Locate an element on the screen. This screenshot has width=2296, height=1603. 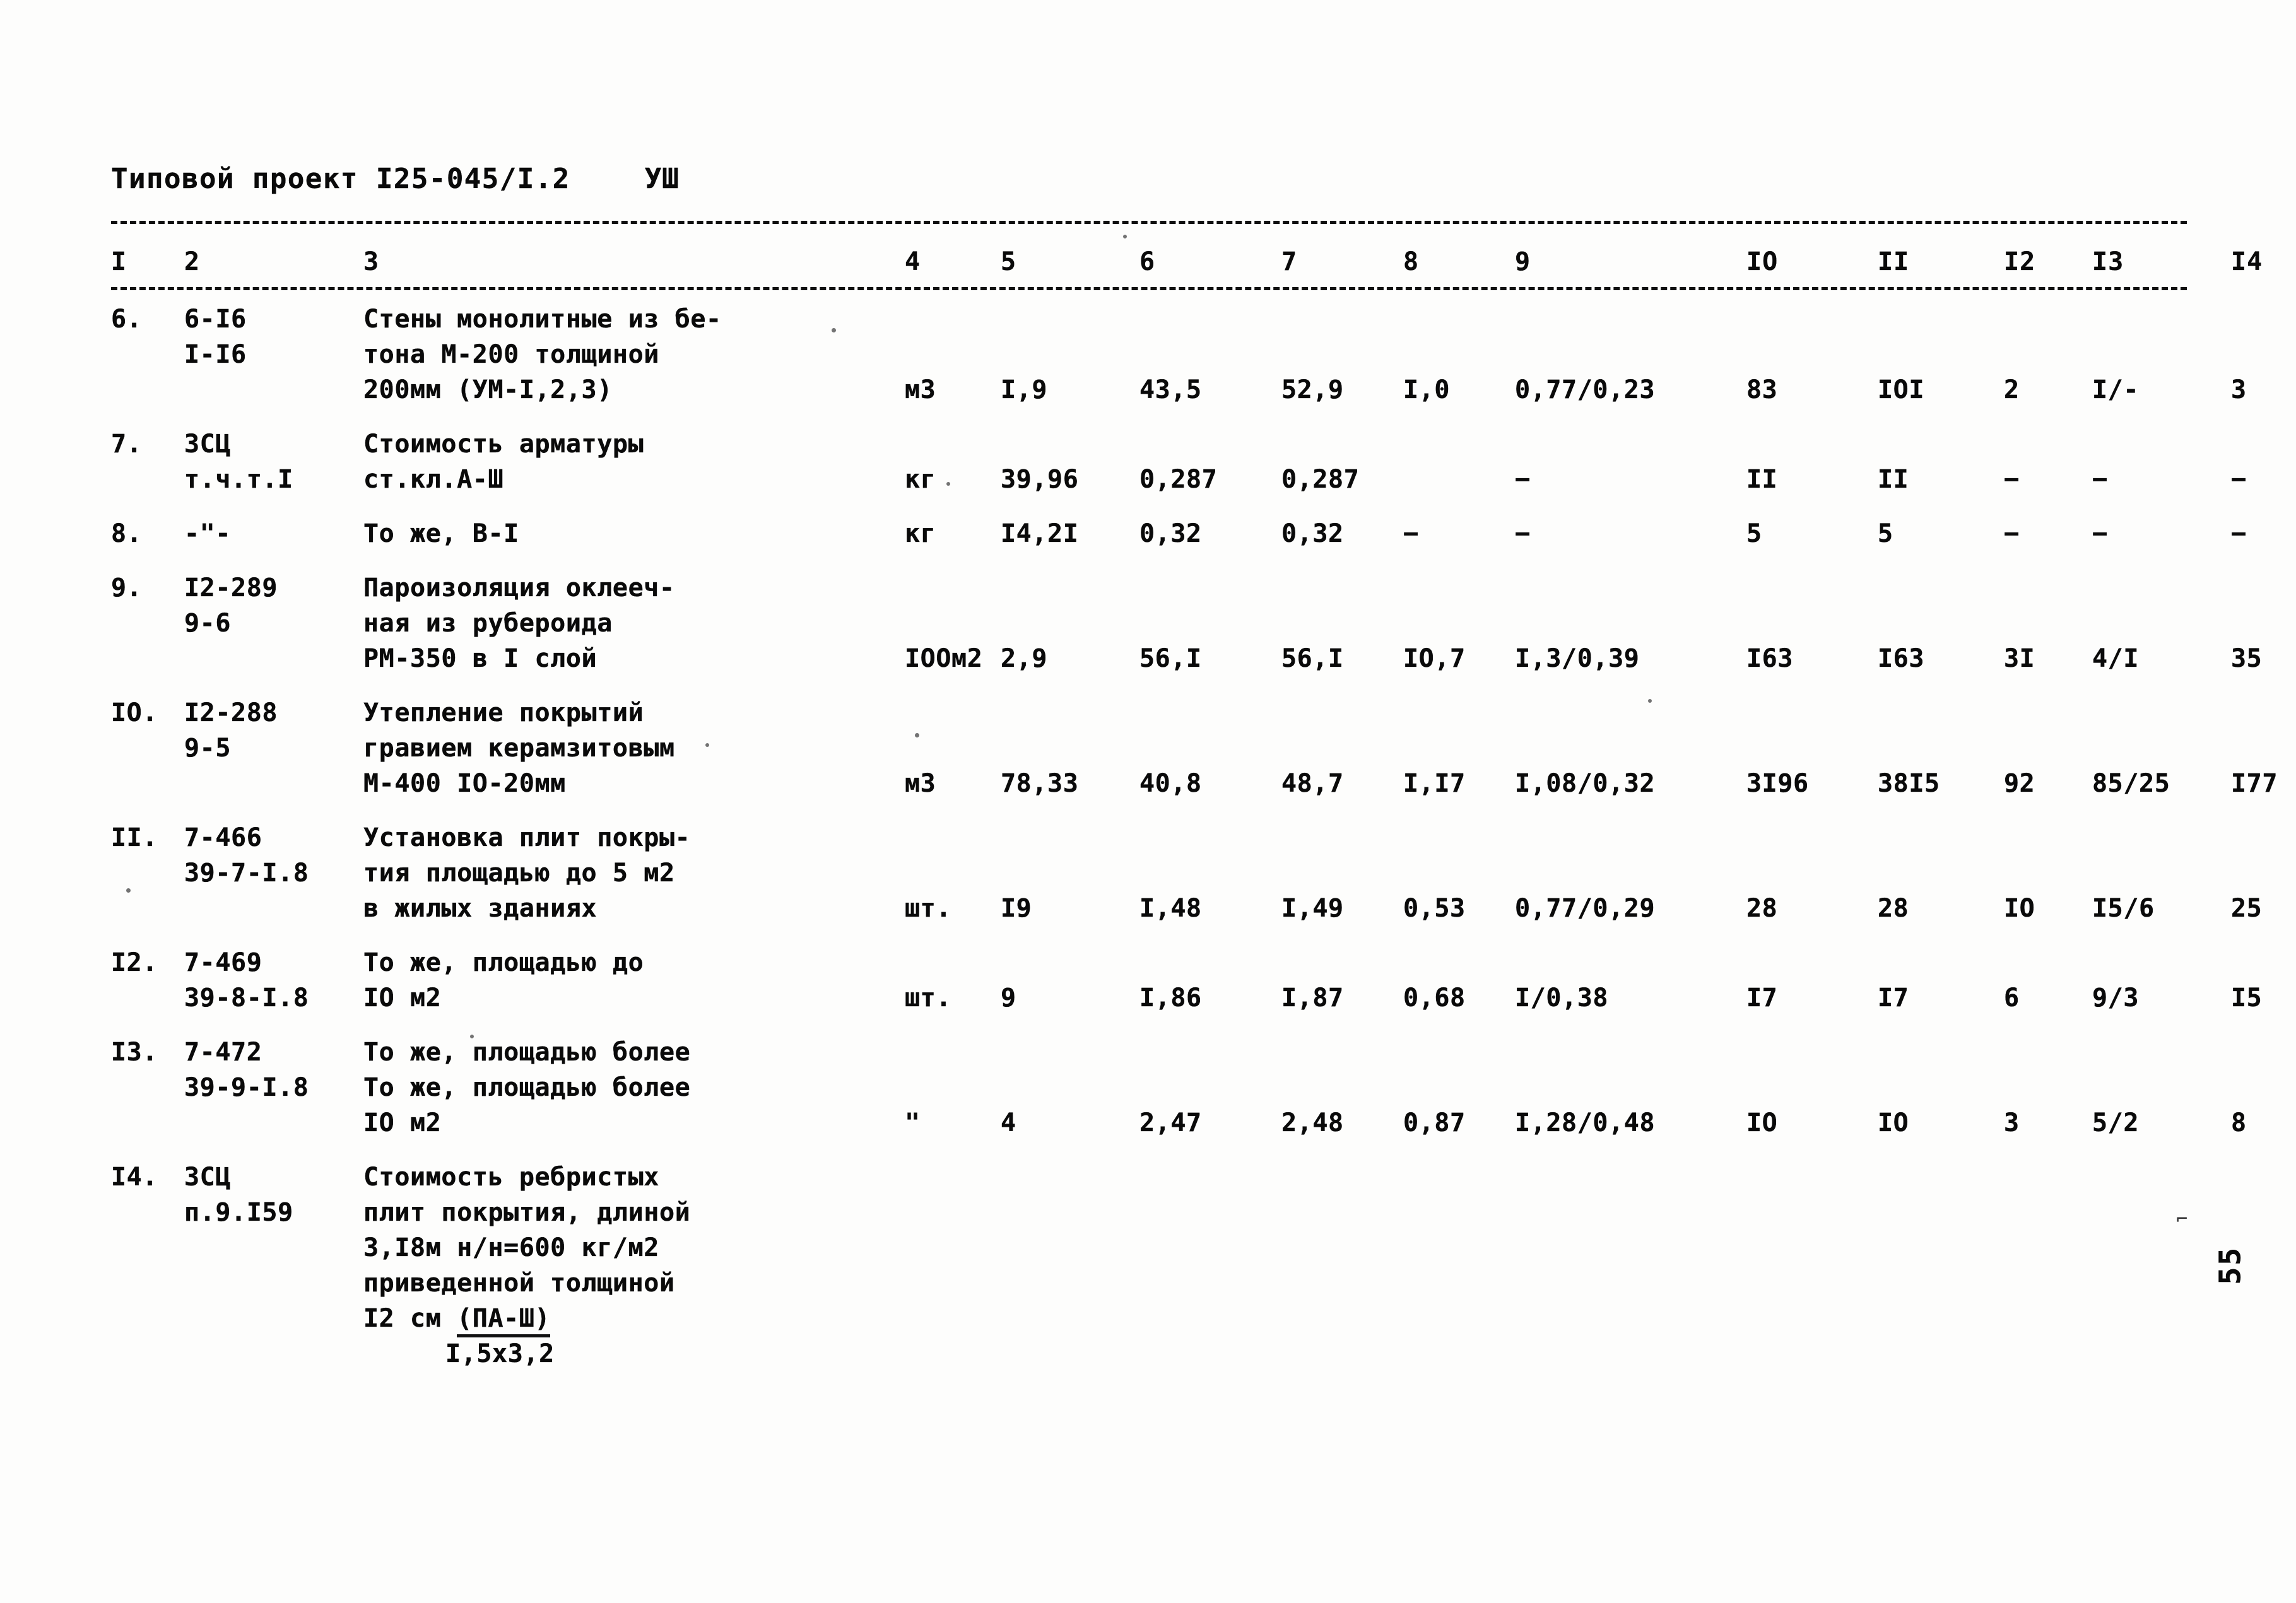
row-norm-code: ЗСЦ т.ч.т.I is located at coordinates (269, 462).